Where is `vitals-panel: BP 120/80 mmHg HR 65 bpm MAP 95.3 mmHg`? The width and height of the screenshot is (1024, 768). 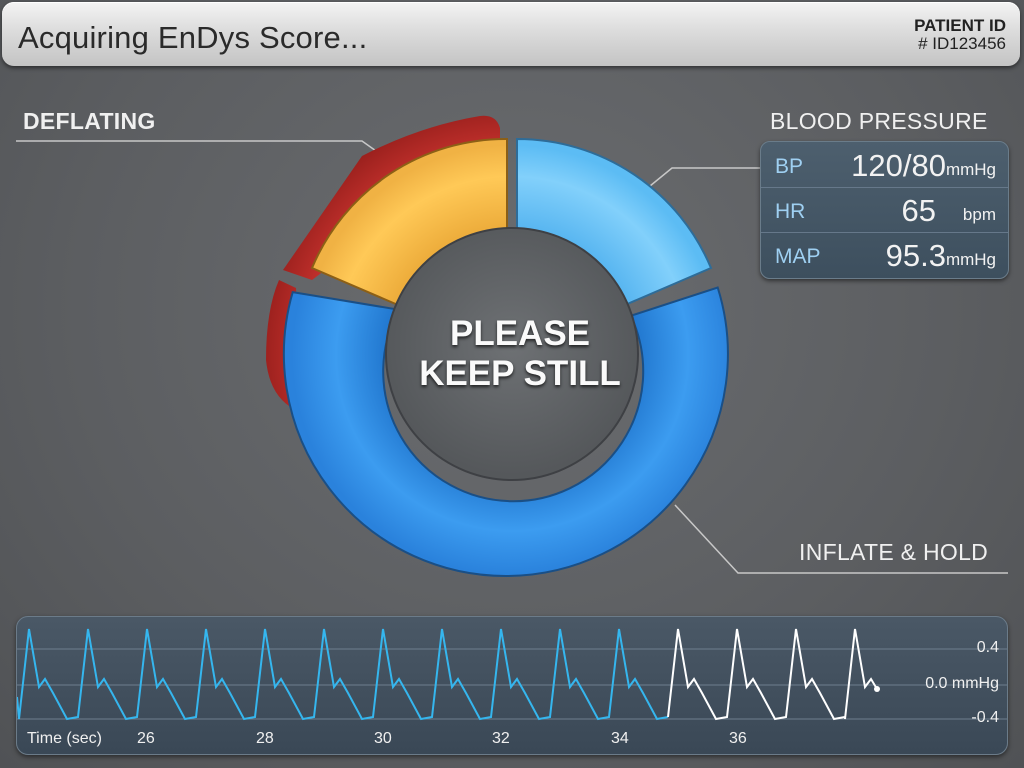 vitals-panel: BP 120/80 mmHg HR 65 bpm MAP 95.3 mmHg is located at coordinates (884, 210).